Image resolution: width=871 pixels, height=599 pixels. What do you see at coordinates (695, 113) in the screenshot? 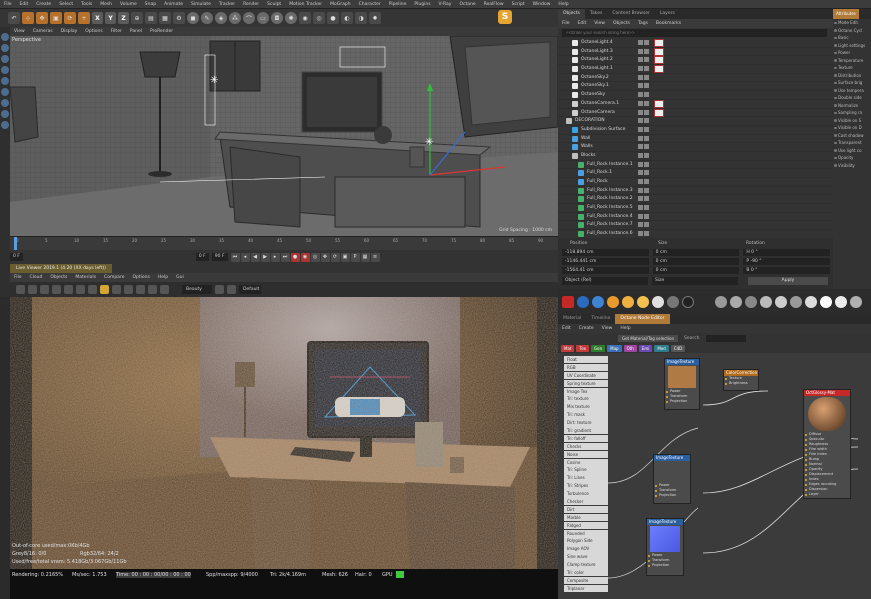
I see `object-row: OctaneCamera` at bounding box center [695, 113].